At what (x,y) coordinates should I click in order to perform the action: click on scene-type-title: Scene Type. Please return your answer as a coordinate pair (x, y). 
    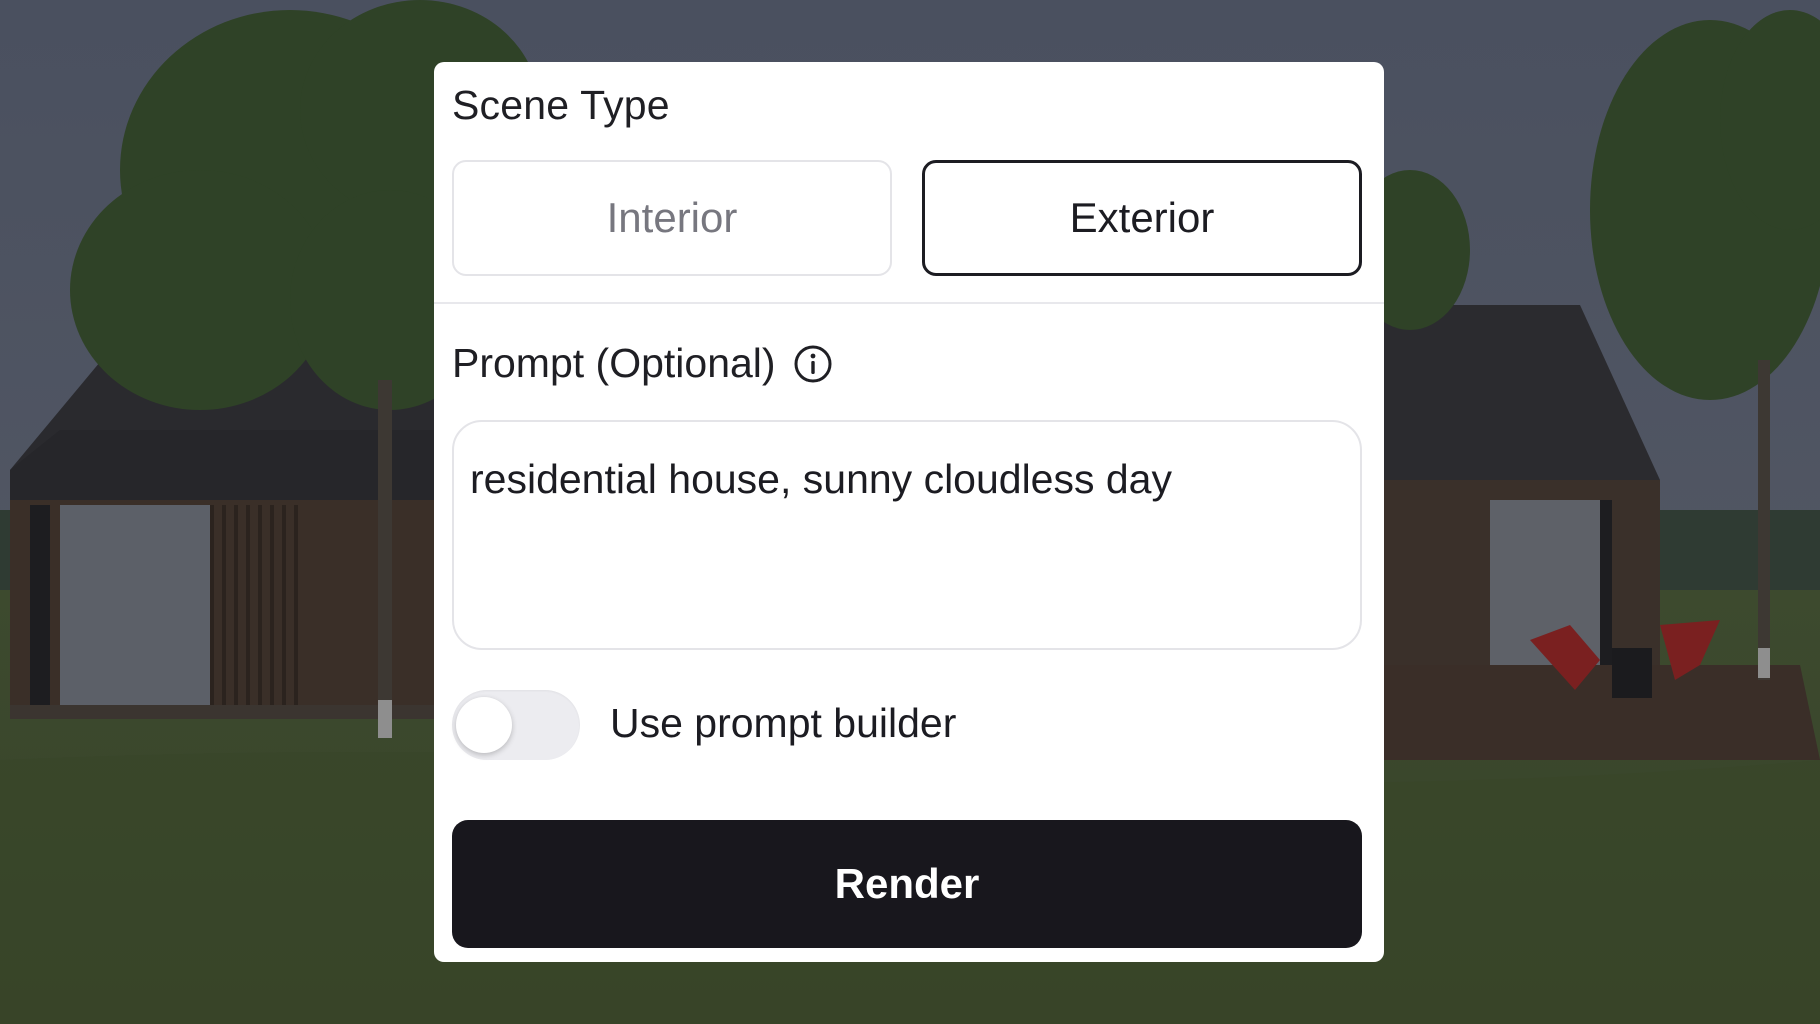
    Looking at the image, I should click on (561, 105).